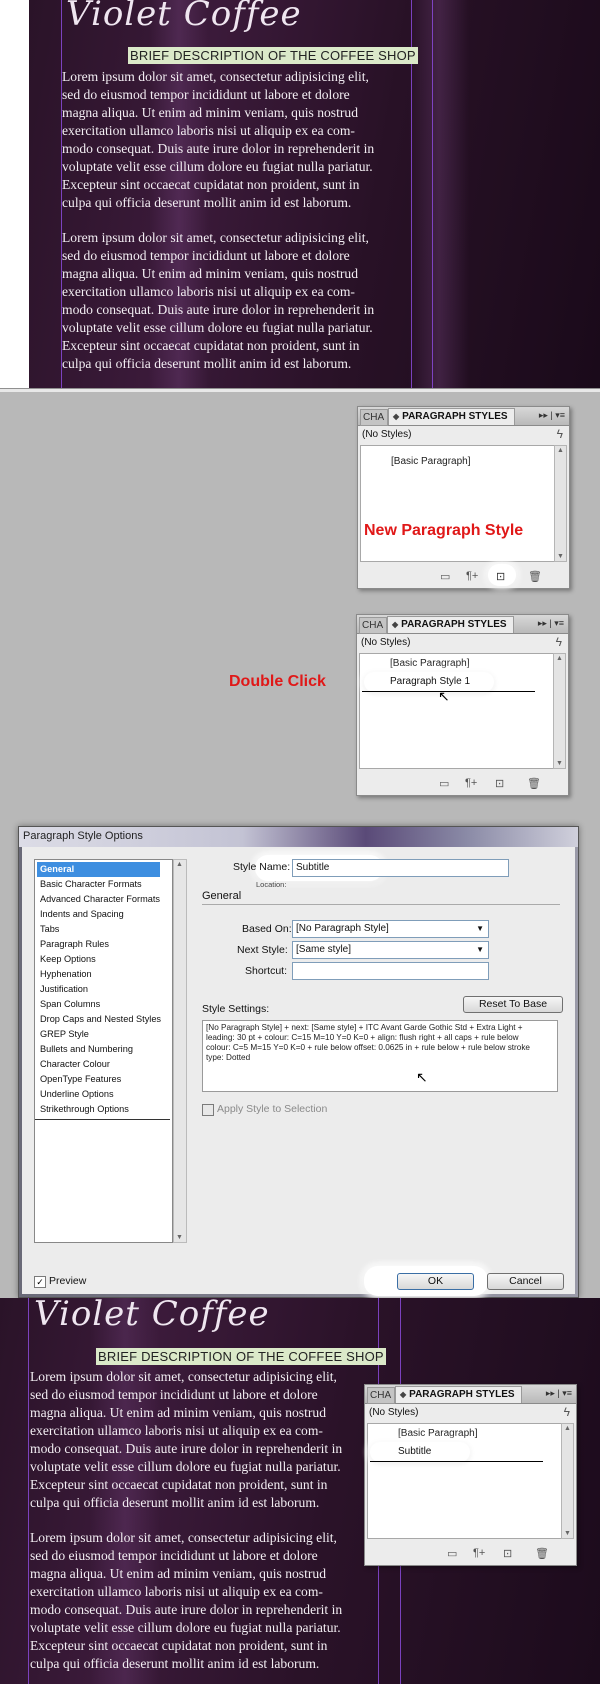  Describe the element at coordinates (98, 884) in the screenshot. I see `category-item: Basic Character Formats` at that location.